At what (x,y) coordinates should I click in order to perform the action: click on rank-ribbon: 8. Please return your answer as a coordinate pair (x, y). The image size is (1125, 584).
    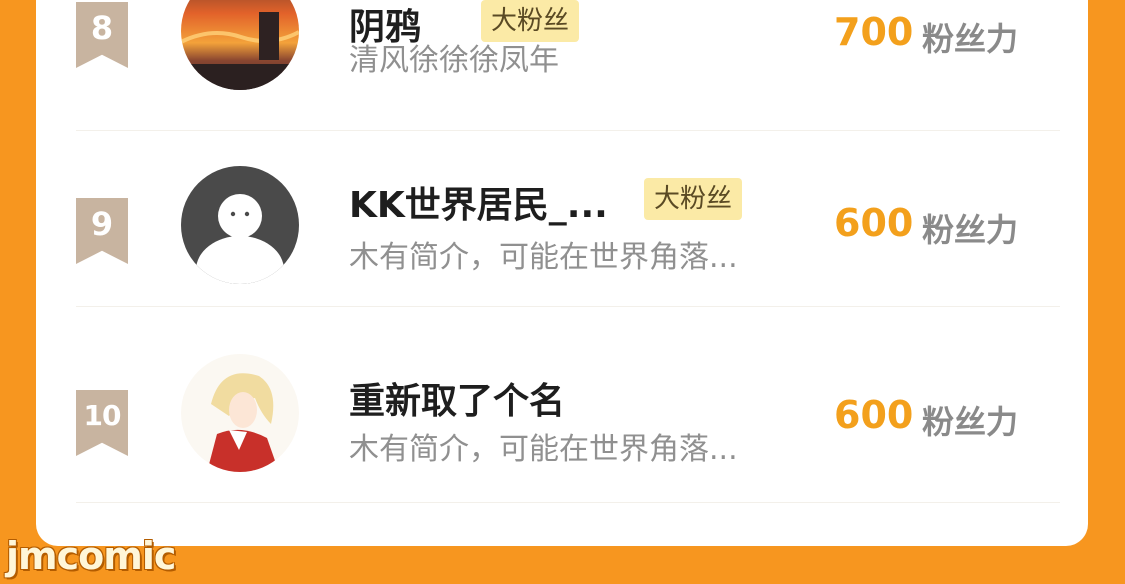
    Looking at the image, I should click on (102, 35).